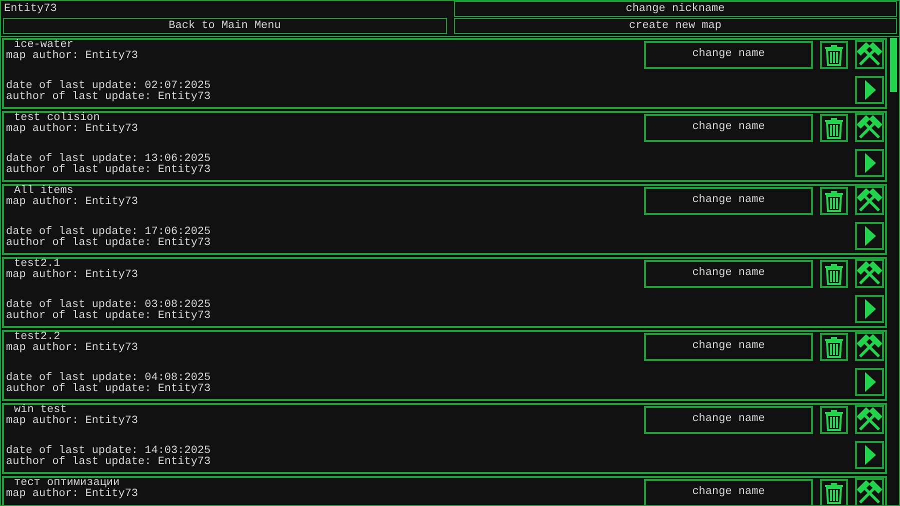 Image resolution: width=900 pixels, height=506 pixels. I want to click on update-date: date of last update: 13:06:2025, so click(108, 159).